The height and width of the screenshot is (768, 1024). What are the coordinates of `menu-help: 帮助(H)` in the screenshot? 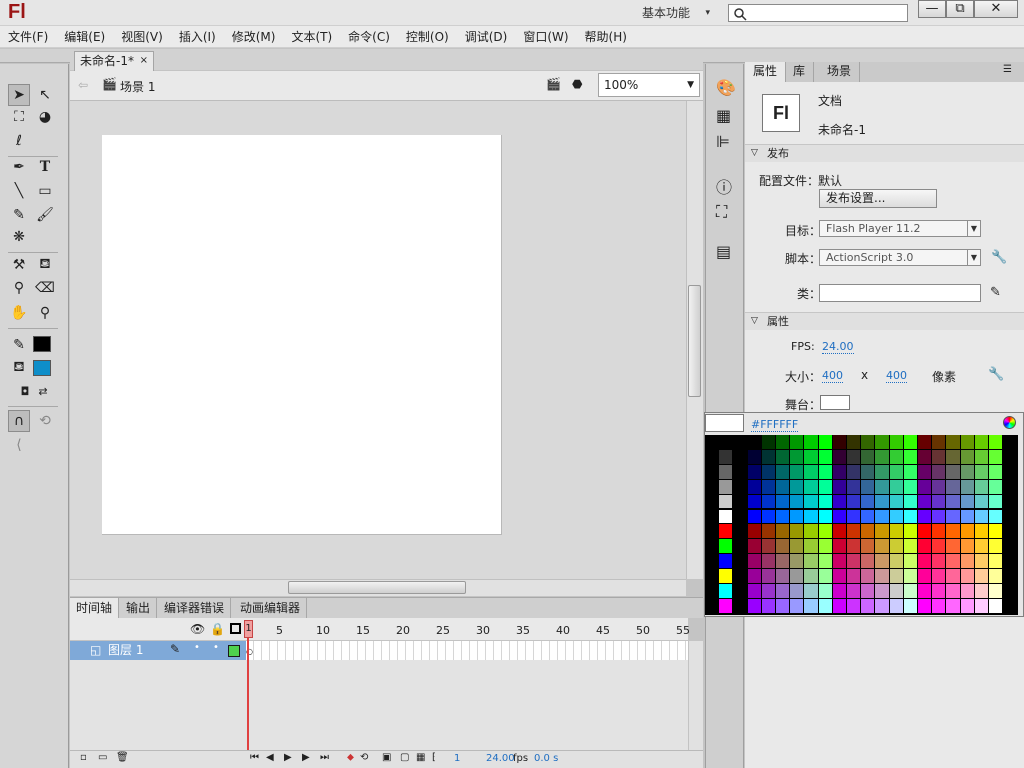 It's located at (606, 37).